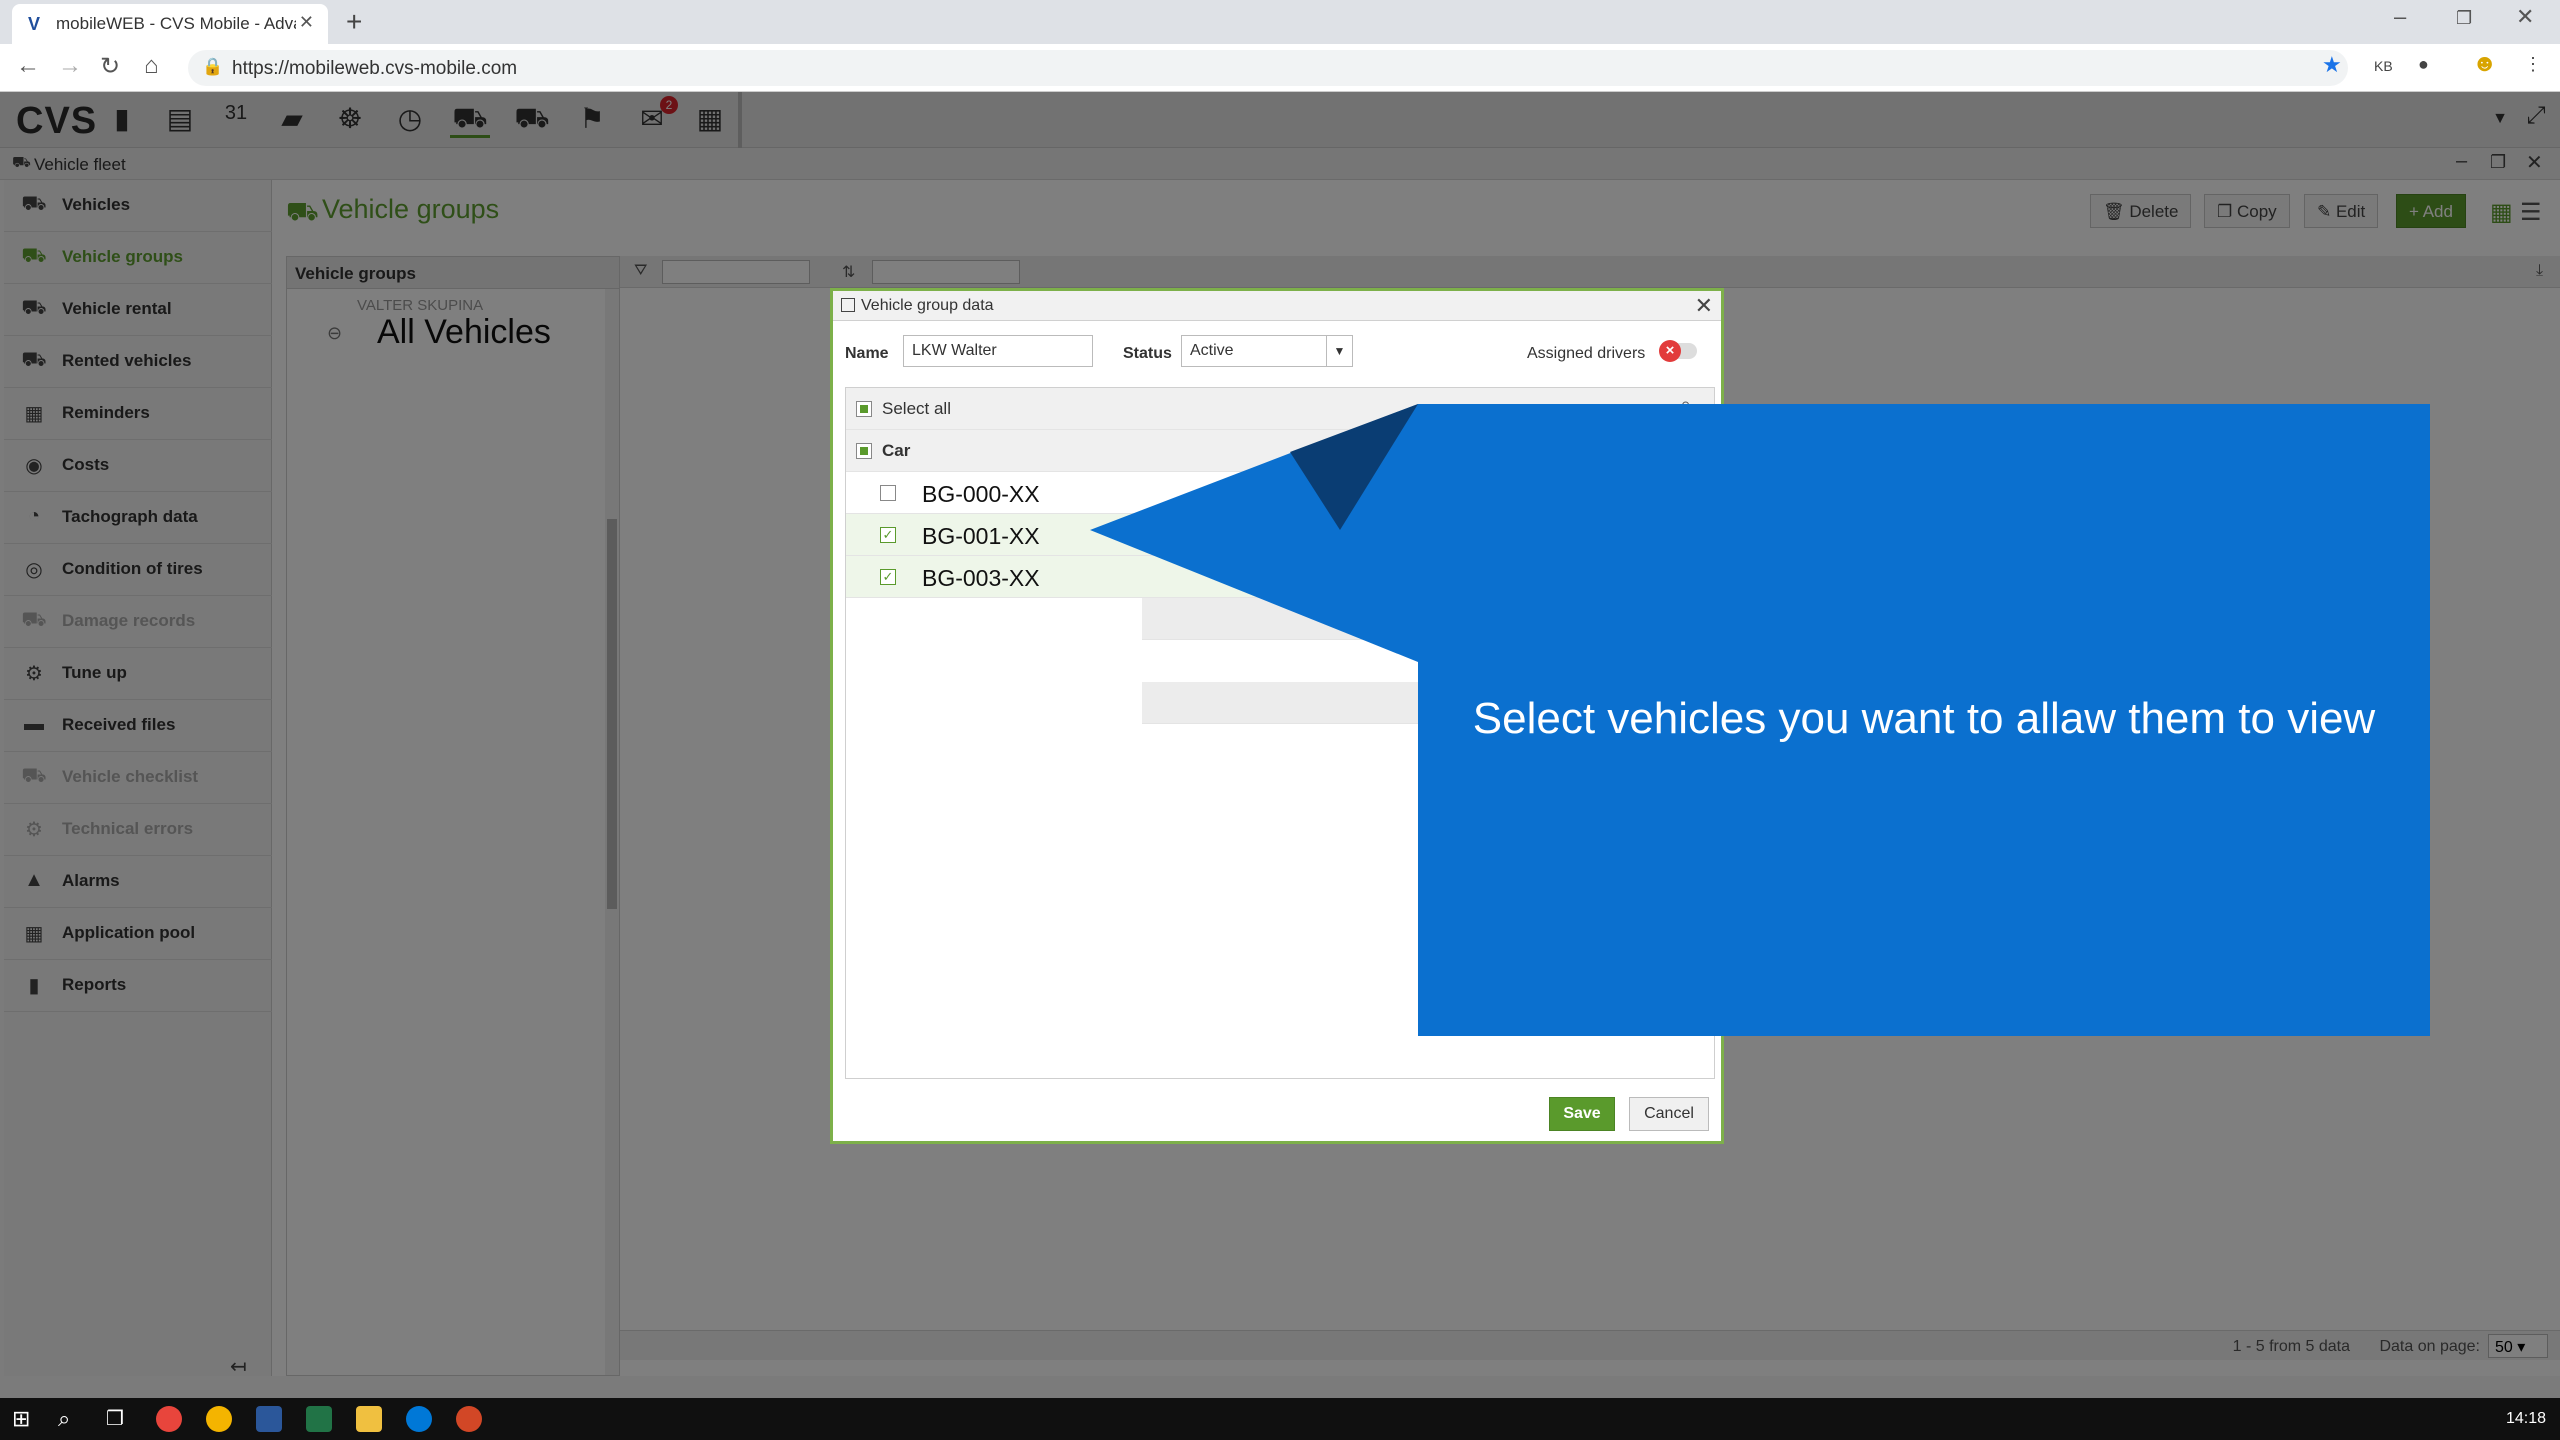  Describe the element at coordinates (1280, 1419) in the screenshot. I see `os-taskbar: ⊞ ⌕ ❐ 14:18` at that location.